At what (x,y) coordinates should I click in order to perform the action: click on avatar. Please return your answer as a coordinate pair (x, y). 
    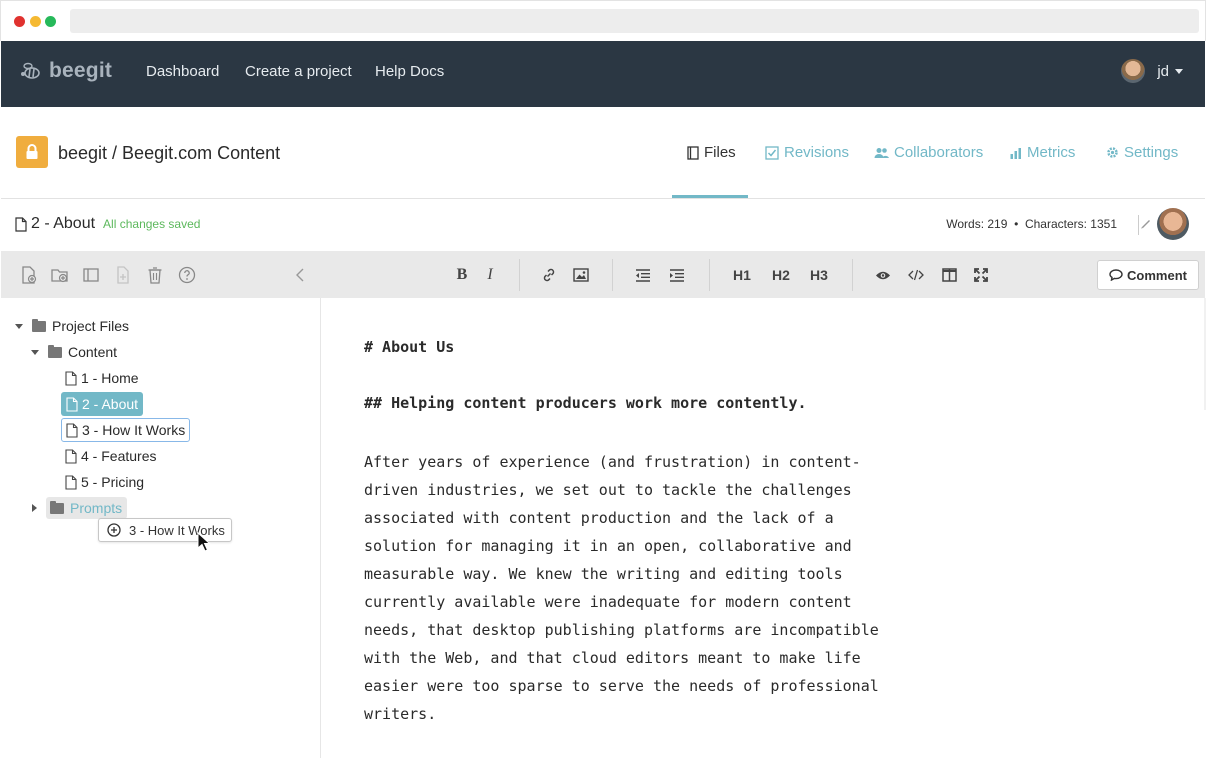
    Looking at the image, I should click on (1133, 71).